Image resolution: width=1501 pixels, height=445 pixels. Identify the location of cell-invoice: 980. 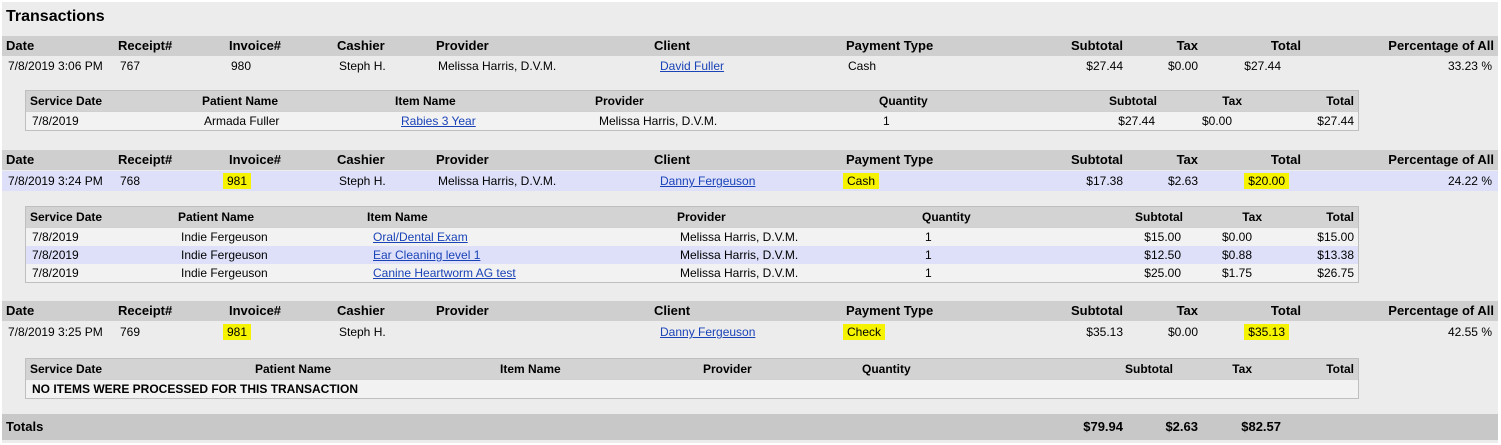
(241, 66).